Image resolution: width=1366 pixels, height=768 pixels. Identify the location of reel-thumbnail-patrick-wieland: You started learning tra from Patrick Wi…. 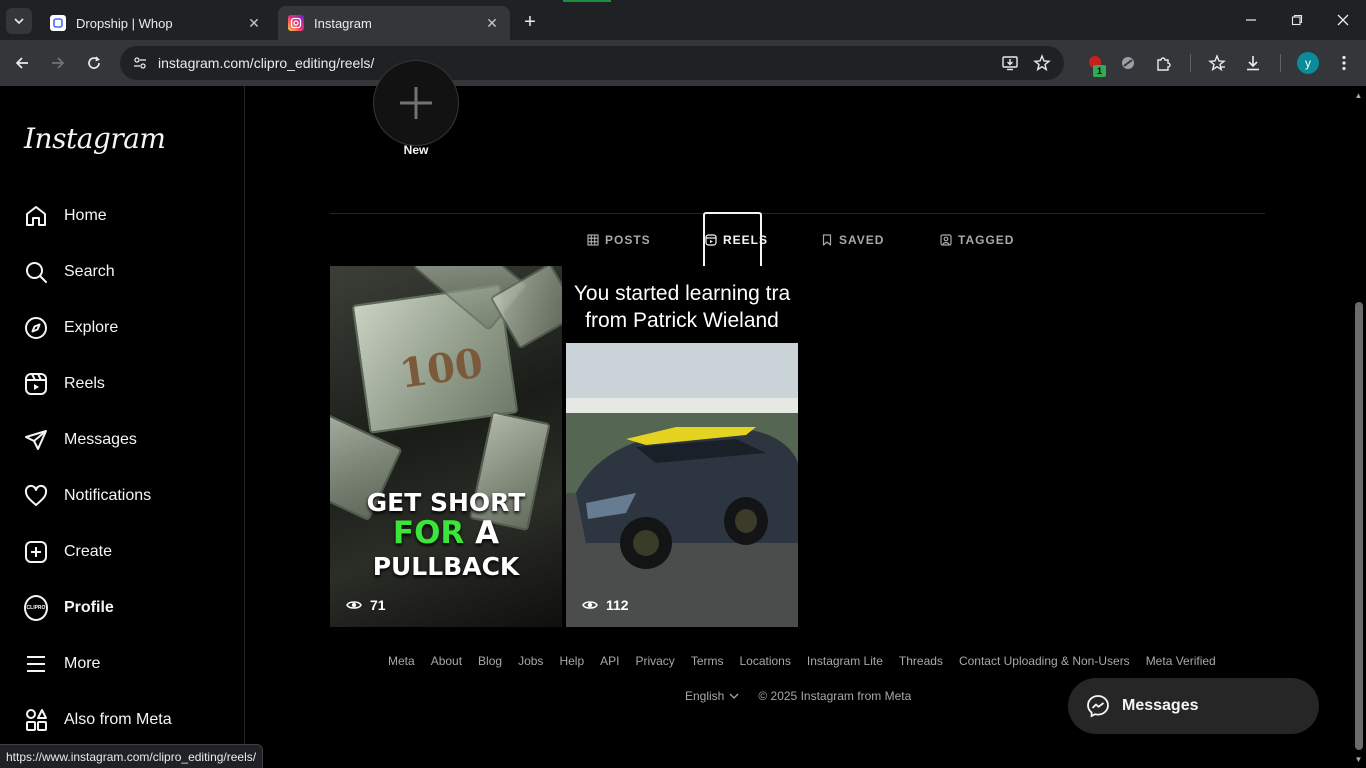
(682, 446).